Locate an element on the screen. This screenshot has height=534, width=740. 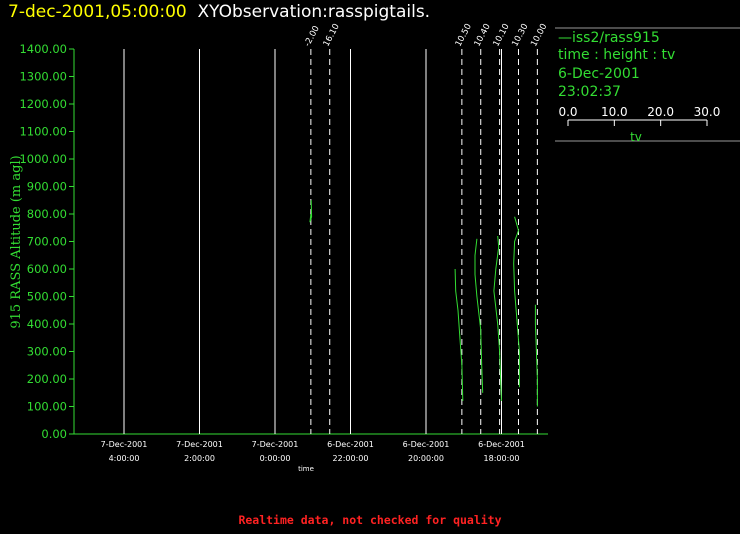
y-tick-label: 400.00 is located at coordinates (47, 324).